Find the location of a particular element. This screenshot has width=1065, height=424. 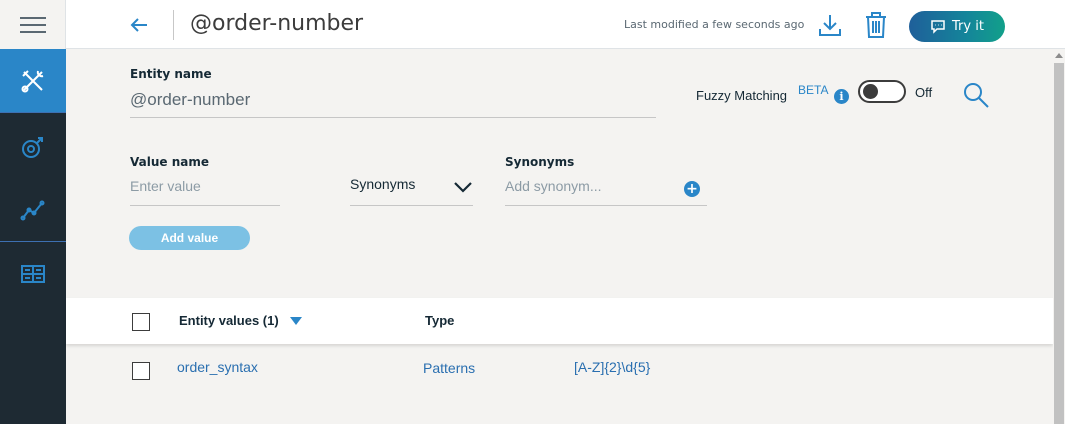

rail-item-analytics is located at coordinates (33, 209).